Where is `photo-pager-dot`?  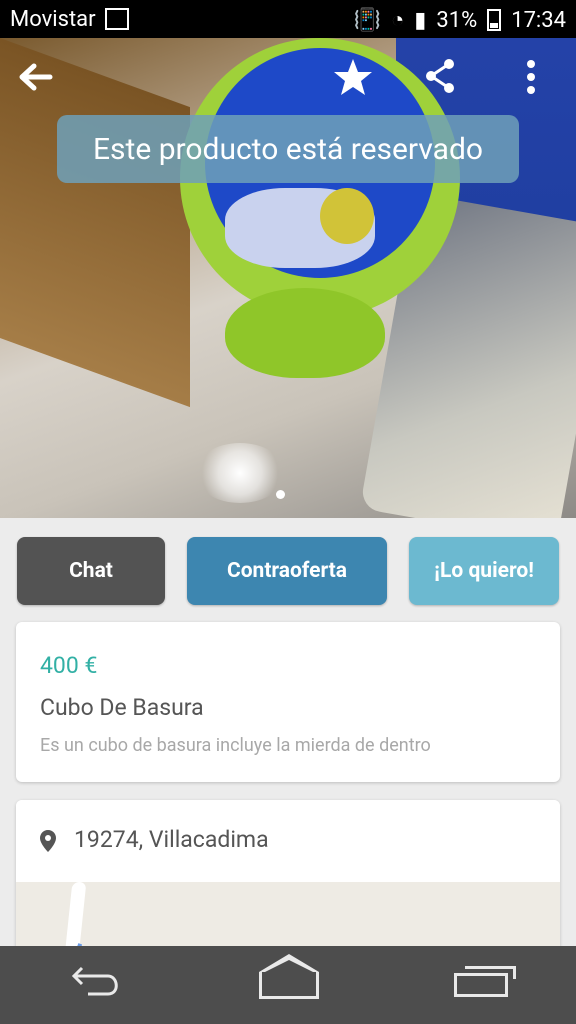 photo-pager-dot is located at coordinates (280, 494).